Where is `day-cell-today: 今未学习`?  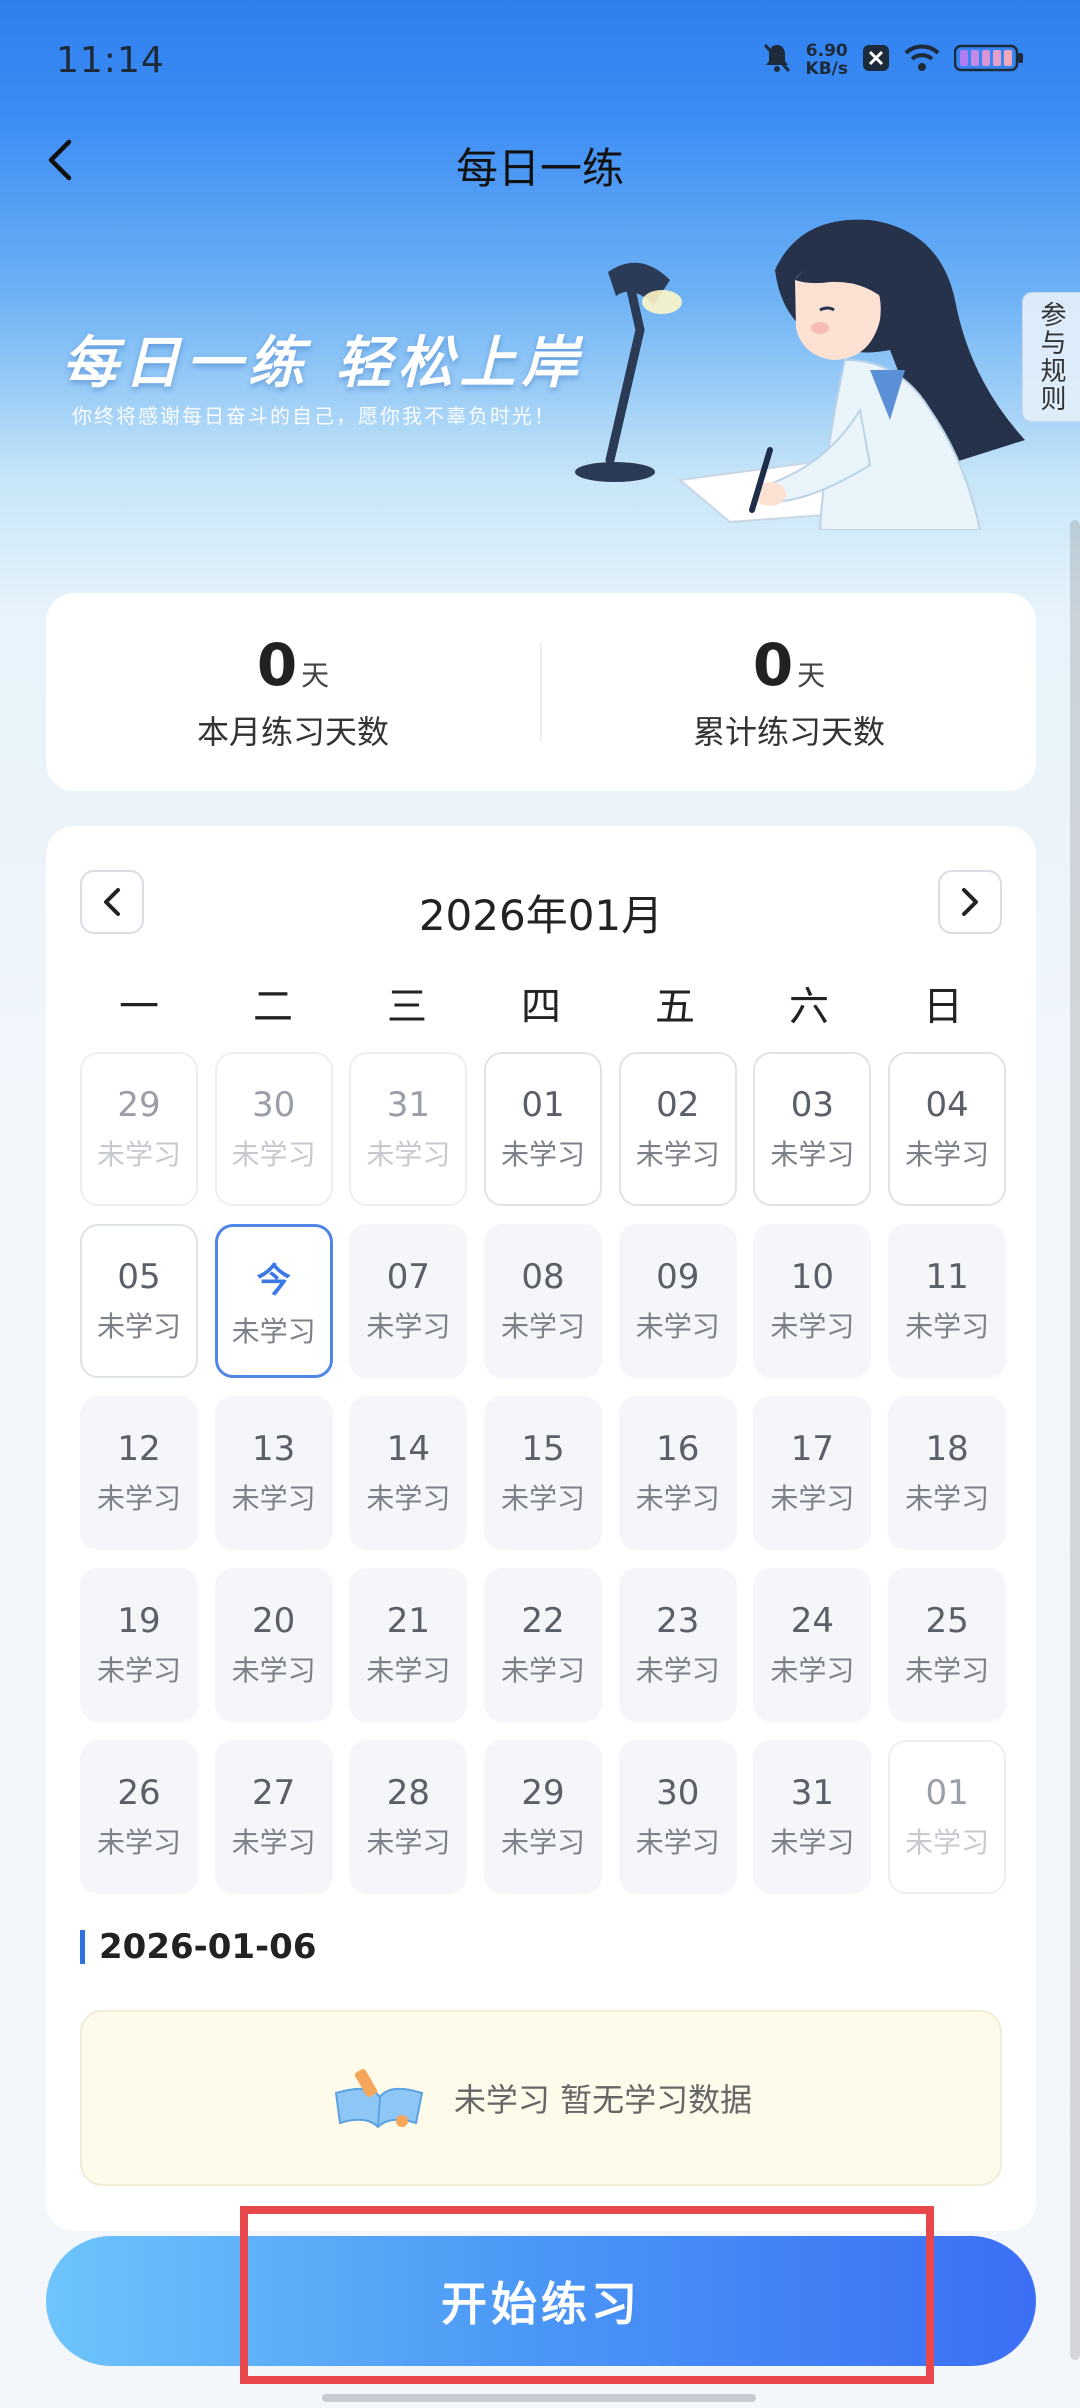 day-cell-today: 今未学习 is located at coordinates (273, 1301).